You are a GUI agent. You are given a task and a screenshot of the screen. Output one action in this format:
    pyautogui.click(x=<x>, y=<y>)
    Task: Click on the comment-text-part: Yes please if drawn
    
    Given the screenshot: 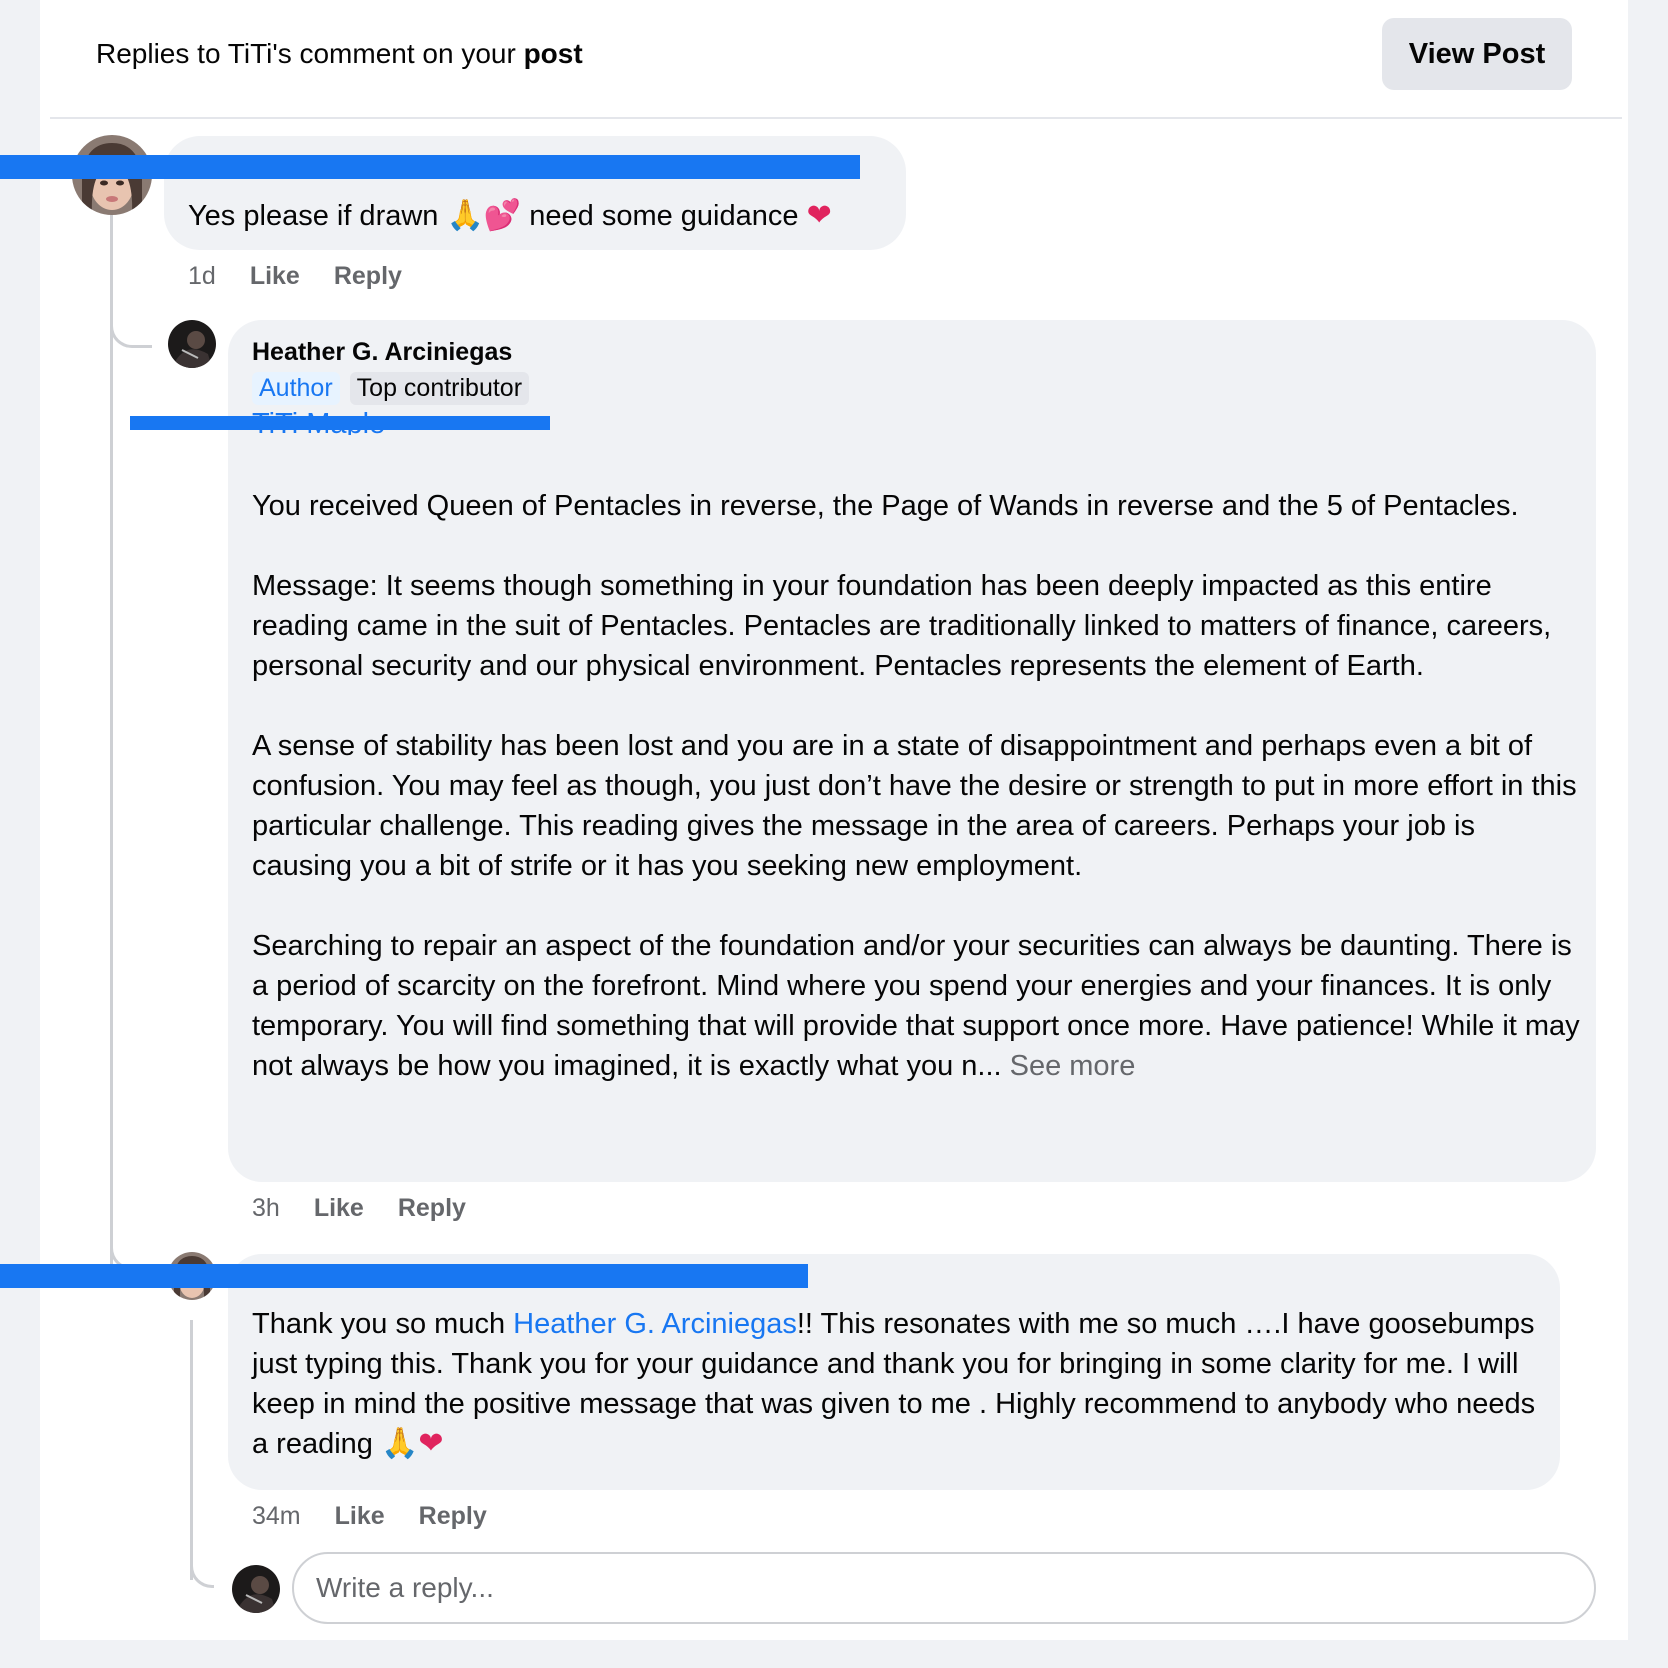 What is the action you would take?
    pyautogui.click(x=317, y=216)
    